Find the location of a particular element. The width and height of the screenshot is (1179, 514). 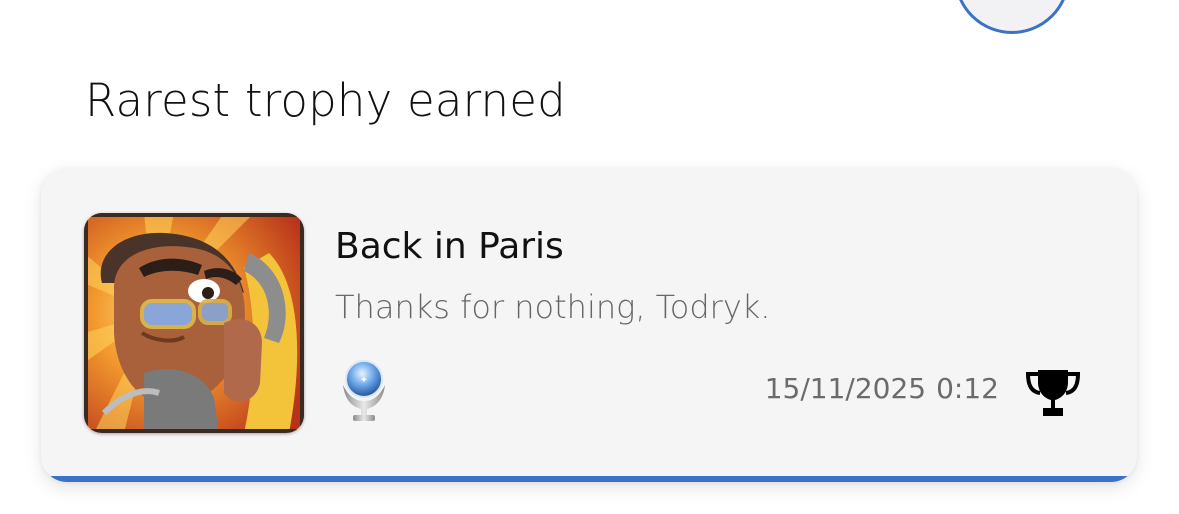

platinum-trophy-icon: ✦ is located at coordinates (364, 390).